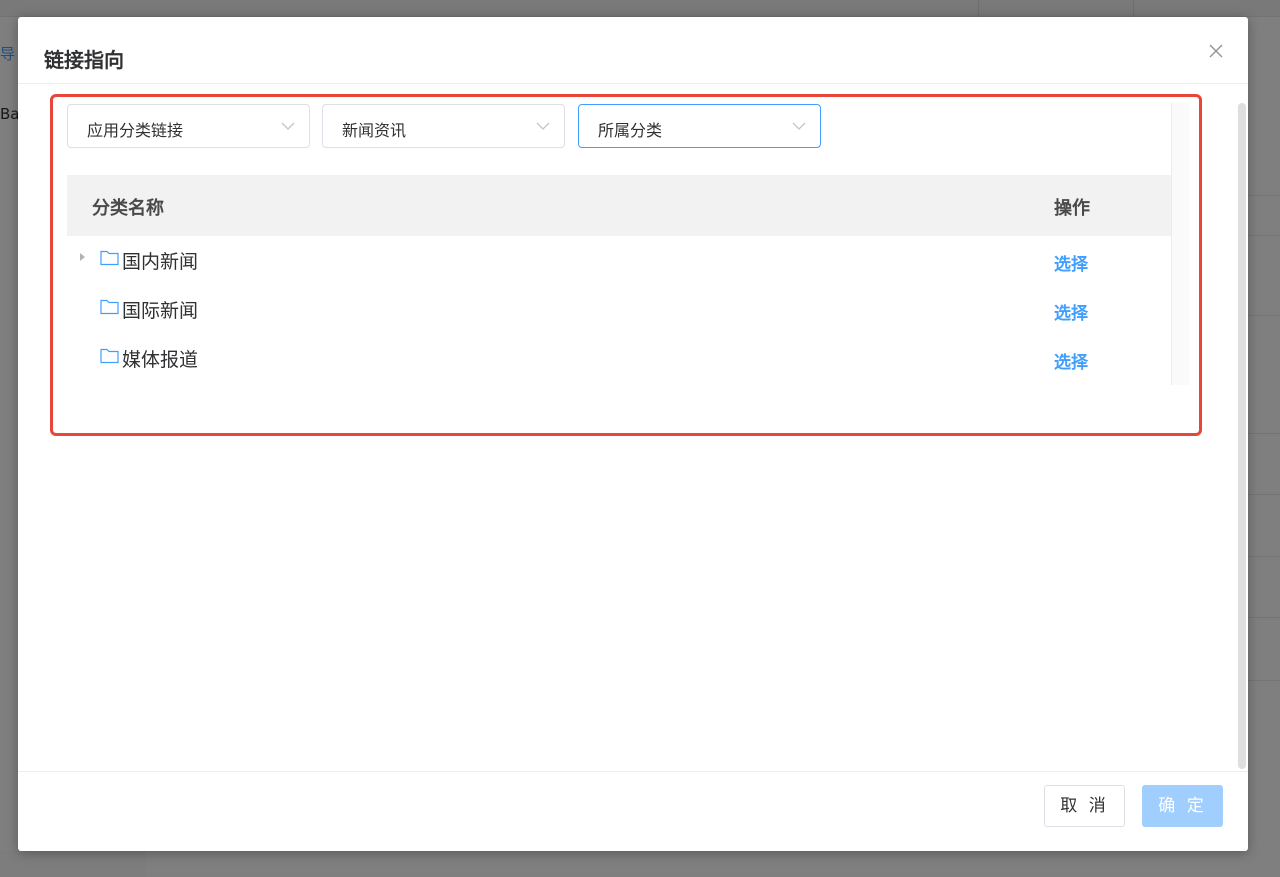  What do you see at coordinates (188, 126) in the screenshot?
I see `link-type-select: 应用分类链接` at bounding box center [188, 126].